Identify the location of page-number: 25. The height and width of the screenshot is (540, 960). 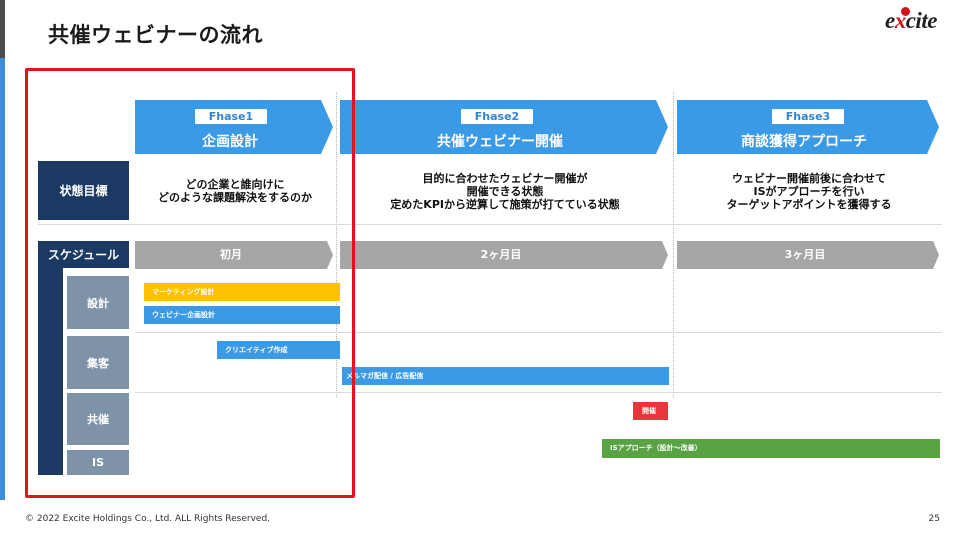
(934, 519).